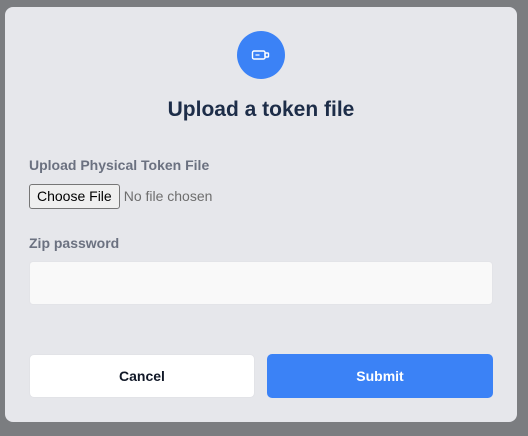 This screenshot has width=528, height=436. I want to click on zip-password-label: Zip password, so click(74, 243).